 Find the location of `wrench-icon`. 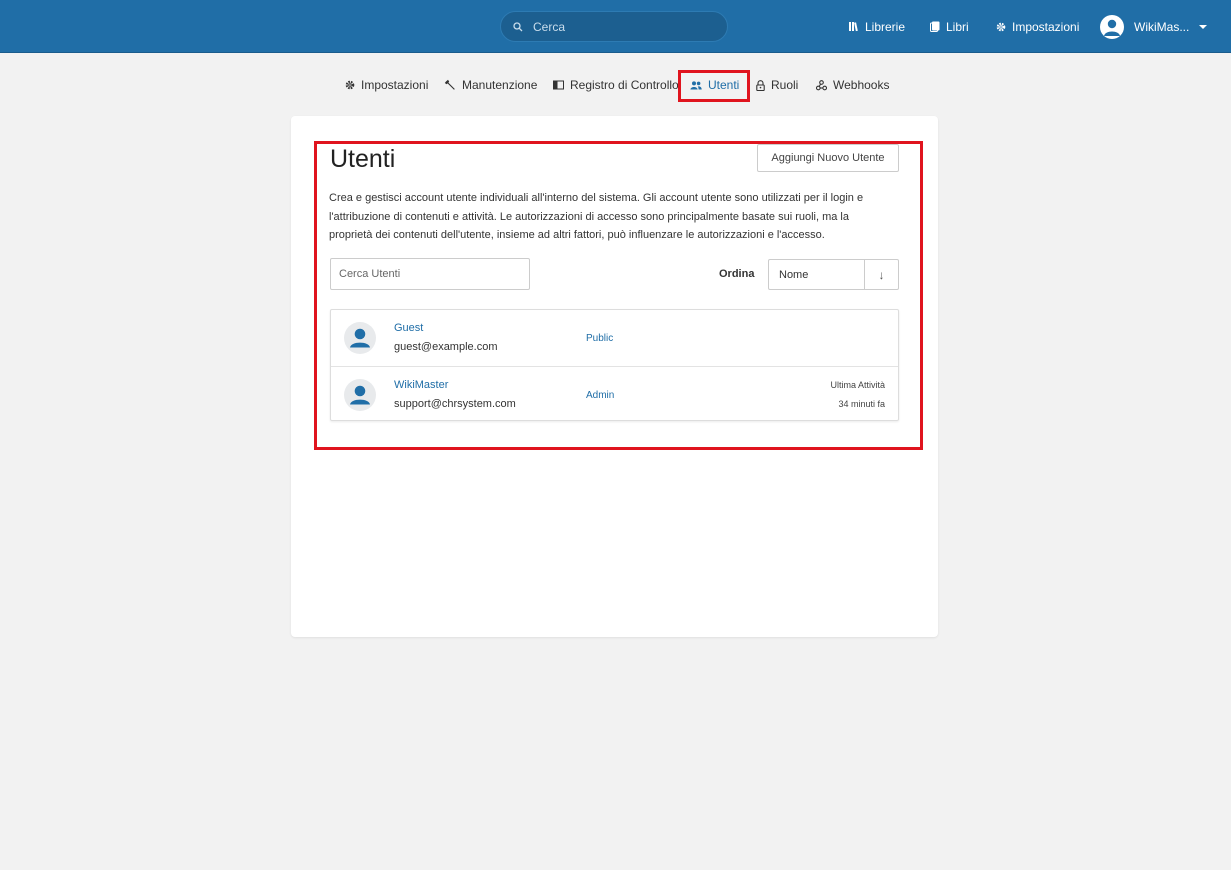

wrench-icon is located at coordinates (450, 85).